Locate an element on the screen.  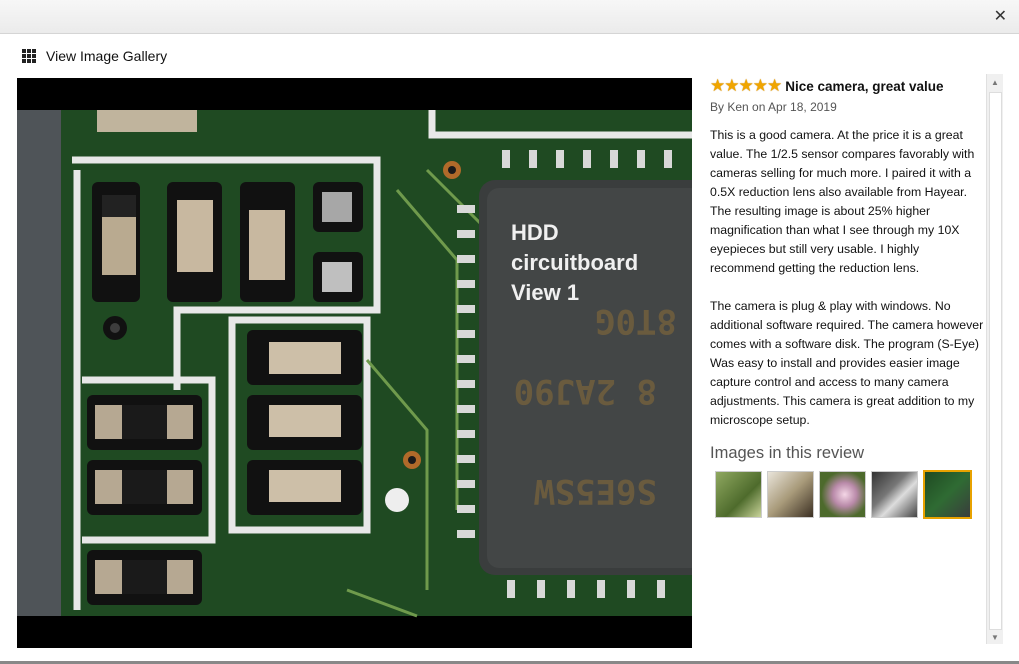
review-title-row: ★★★★★ Nice camera, great value is located at coordinates (847, 86).